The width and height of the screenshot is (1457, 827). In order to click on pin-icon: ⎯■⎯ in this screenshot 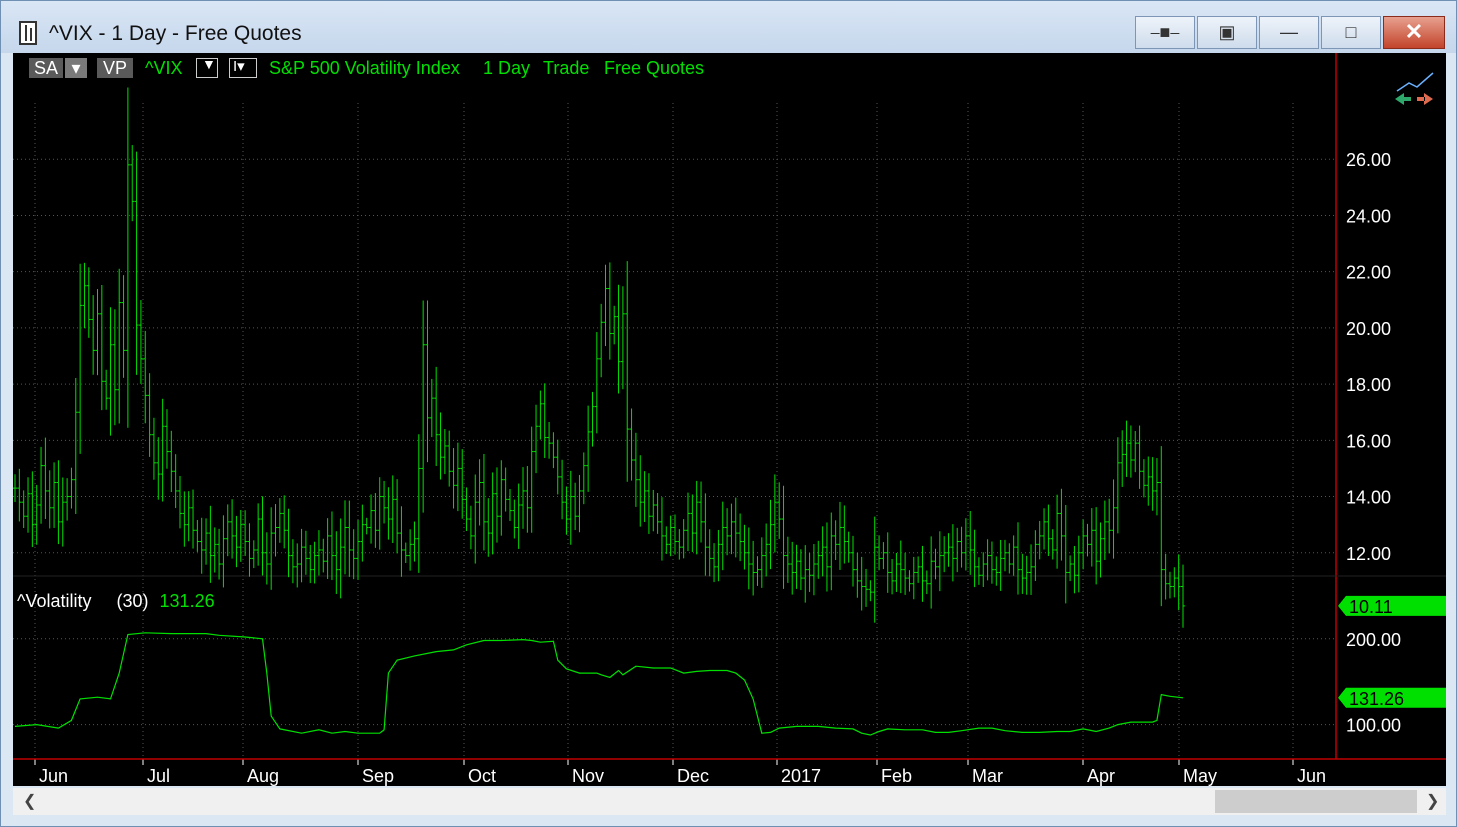, I will do `click(1165, 32)`.